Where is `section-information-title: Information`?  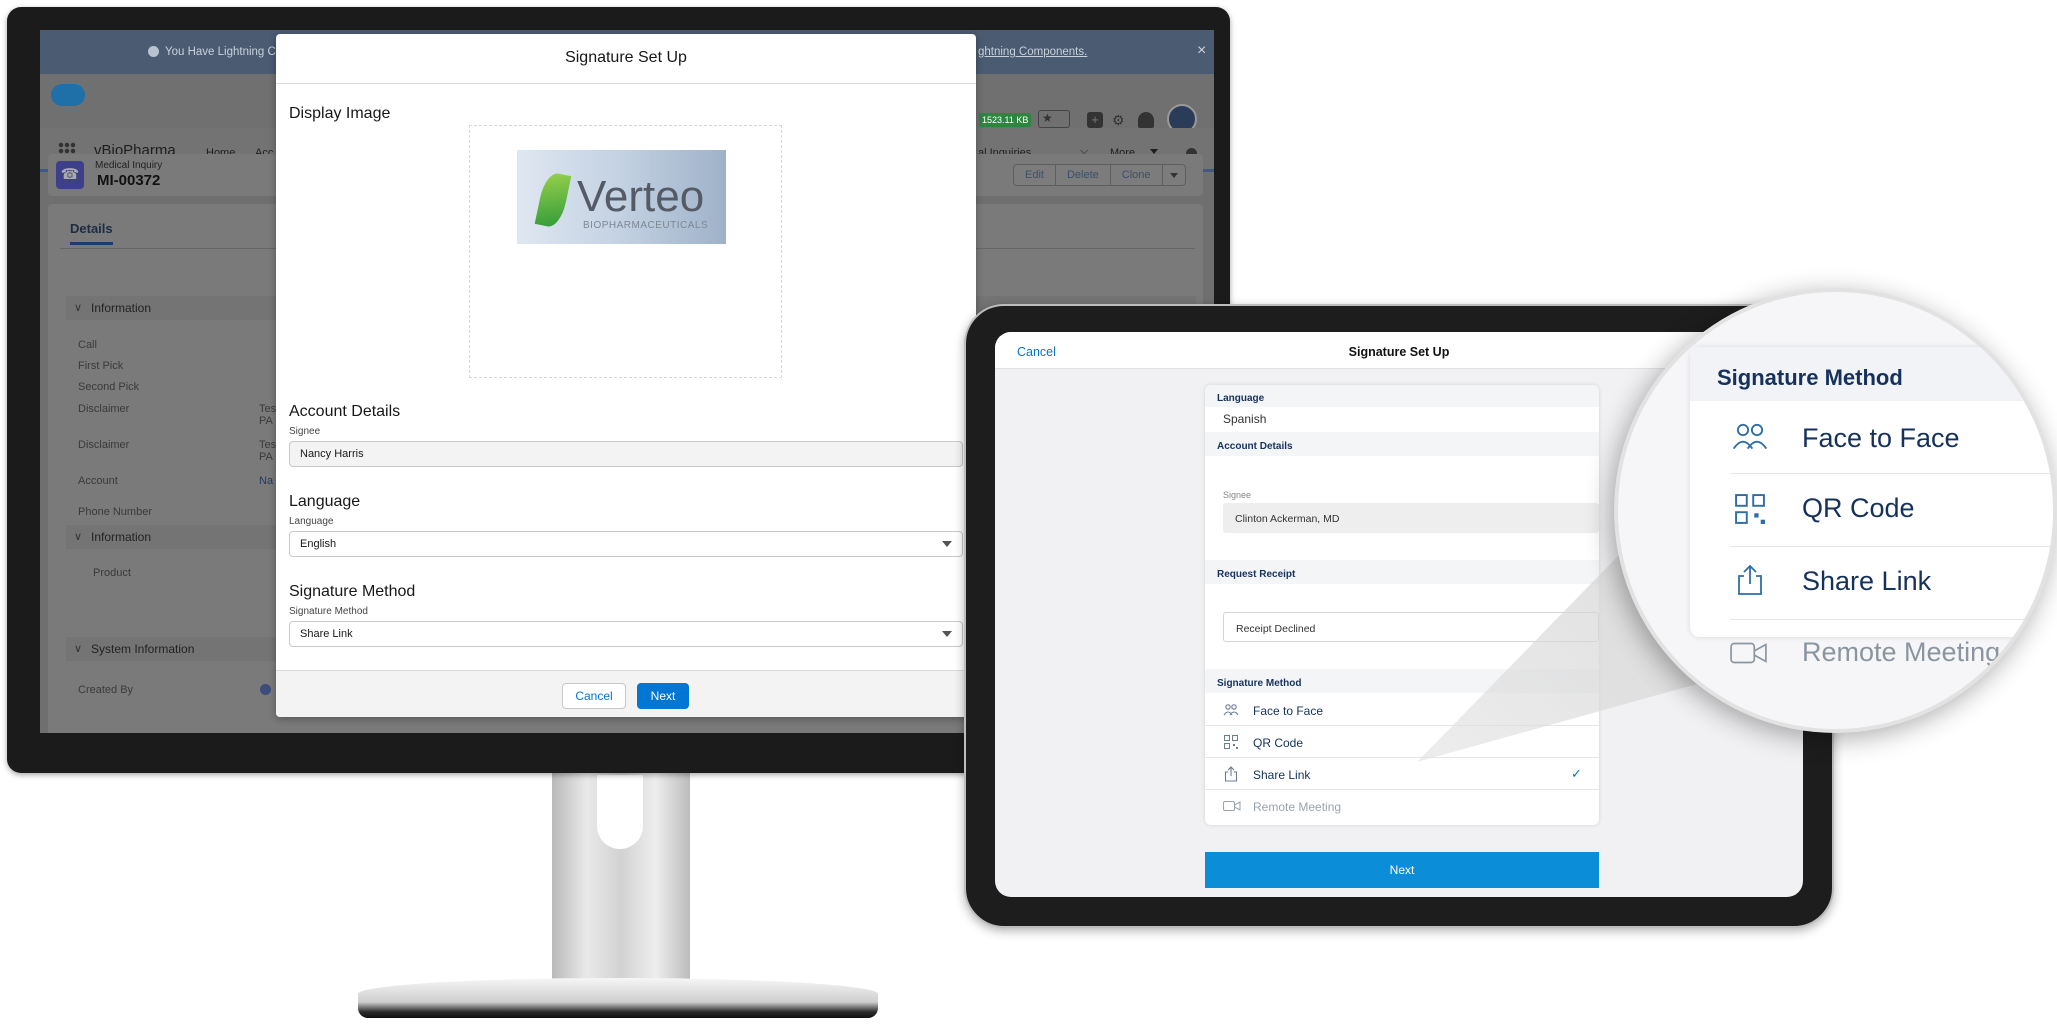 section-information-title: Information is located at coordinates (121, 308).